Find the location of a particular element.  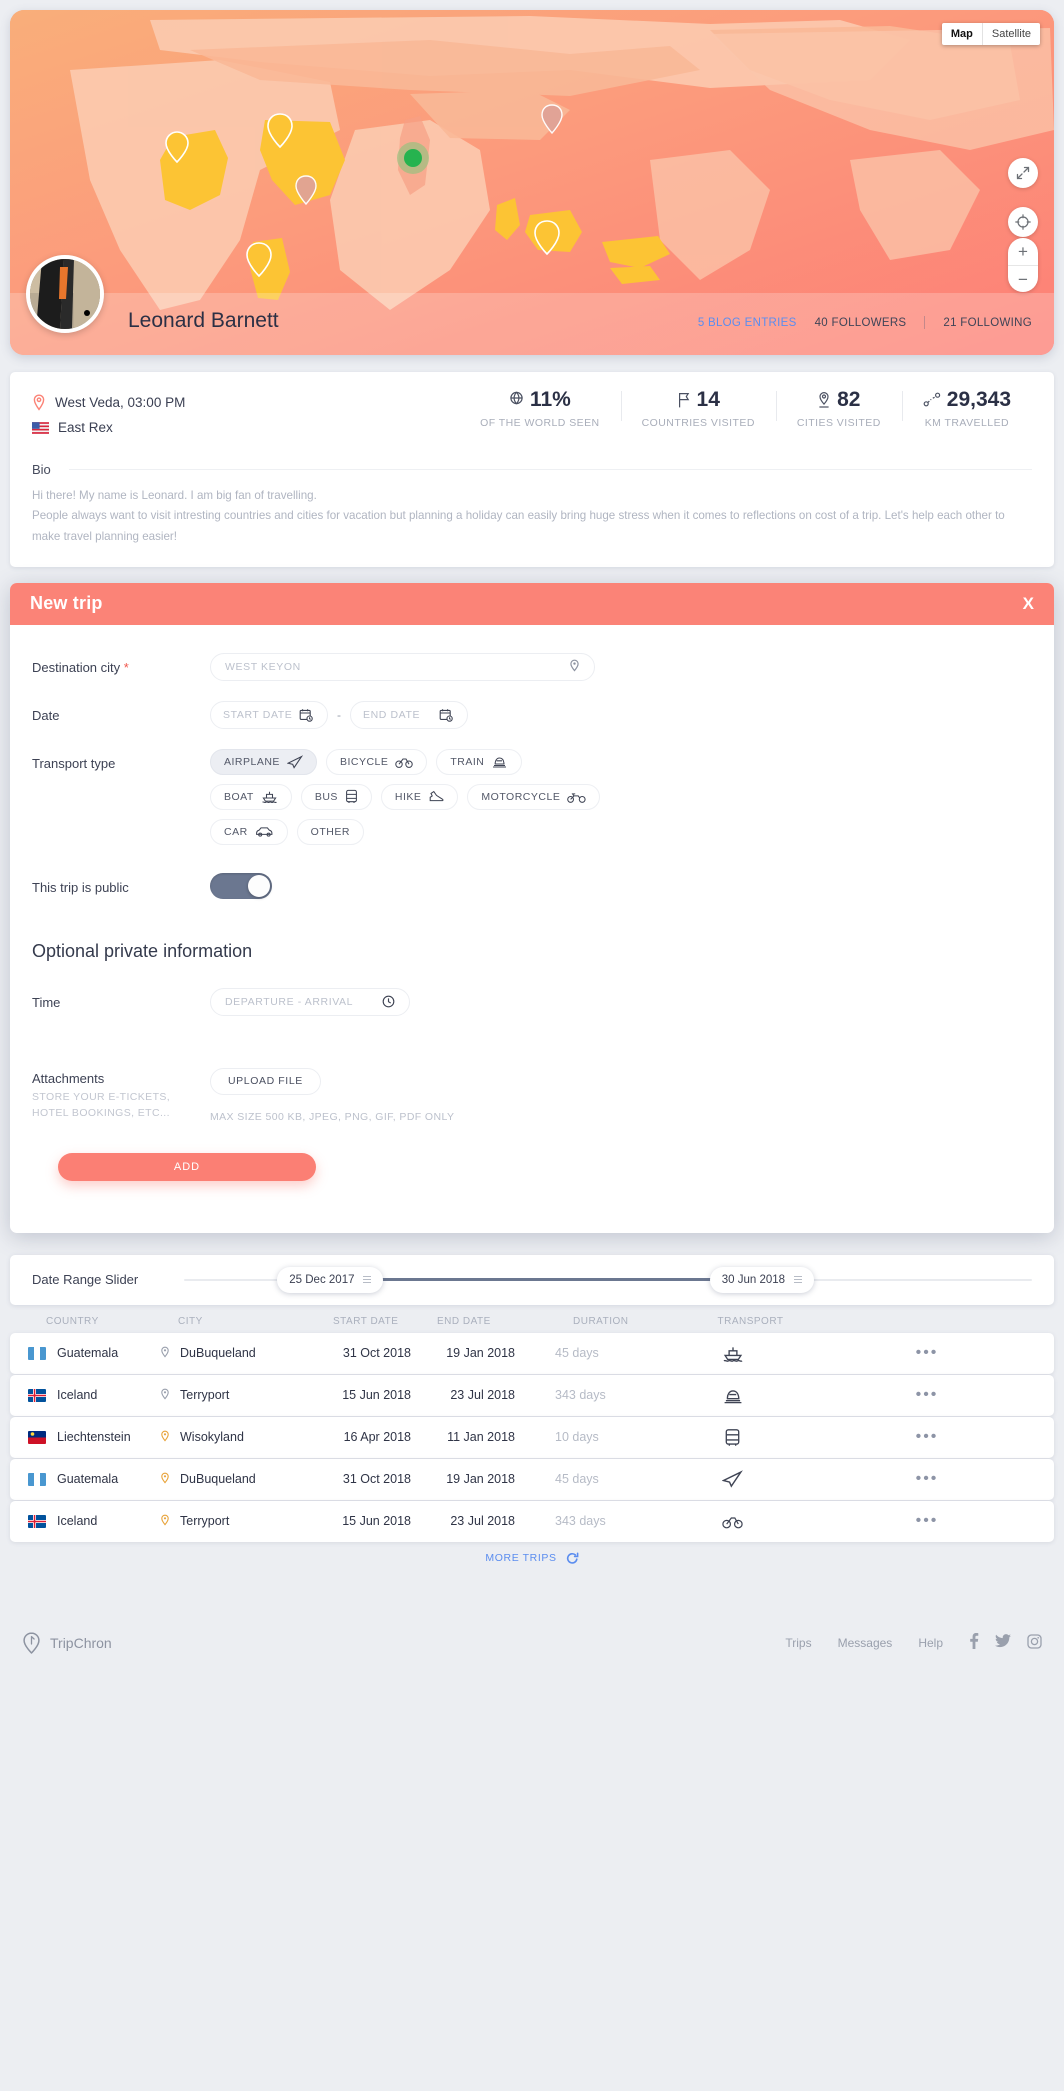

bus-icon is located at coordinates (732, 1437).